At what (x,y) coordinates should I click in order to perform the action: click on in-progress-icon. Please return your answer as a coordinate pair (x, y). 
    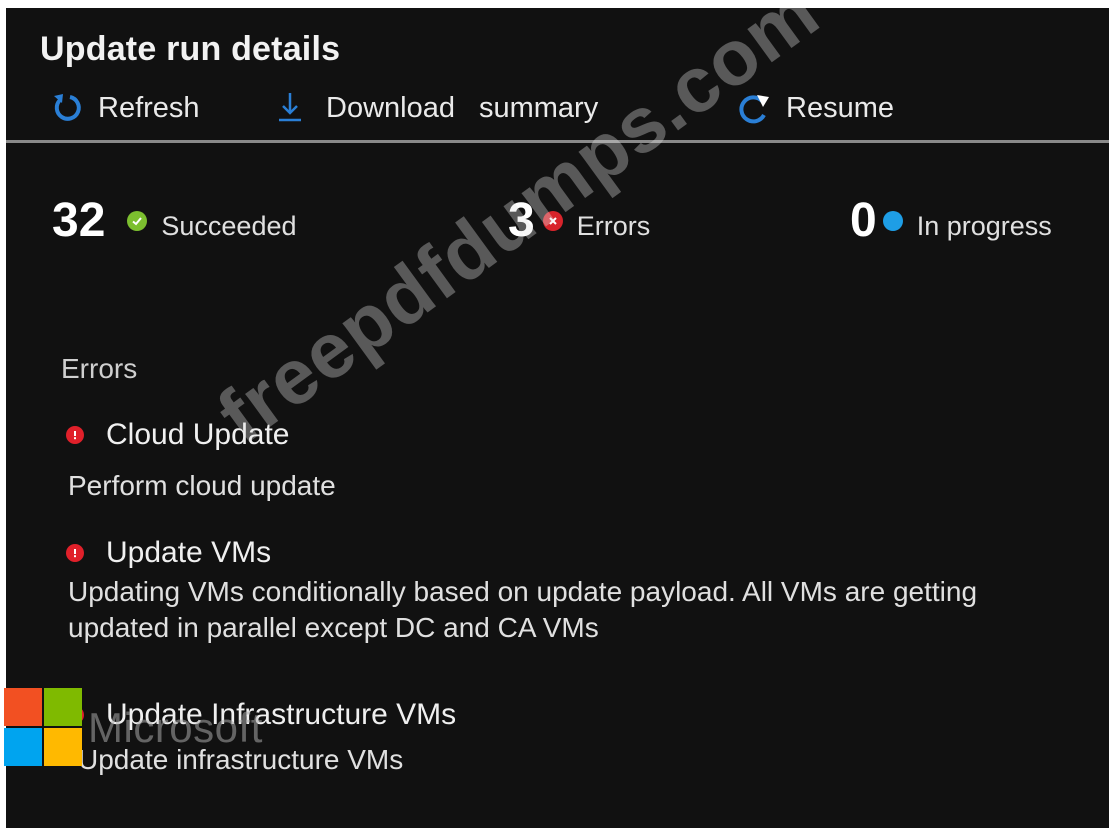
    Looking at the image, I should click on (892, 220).